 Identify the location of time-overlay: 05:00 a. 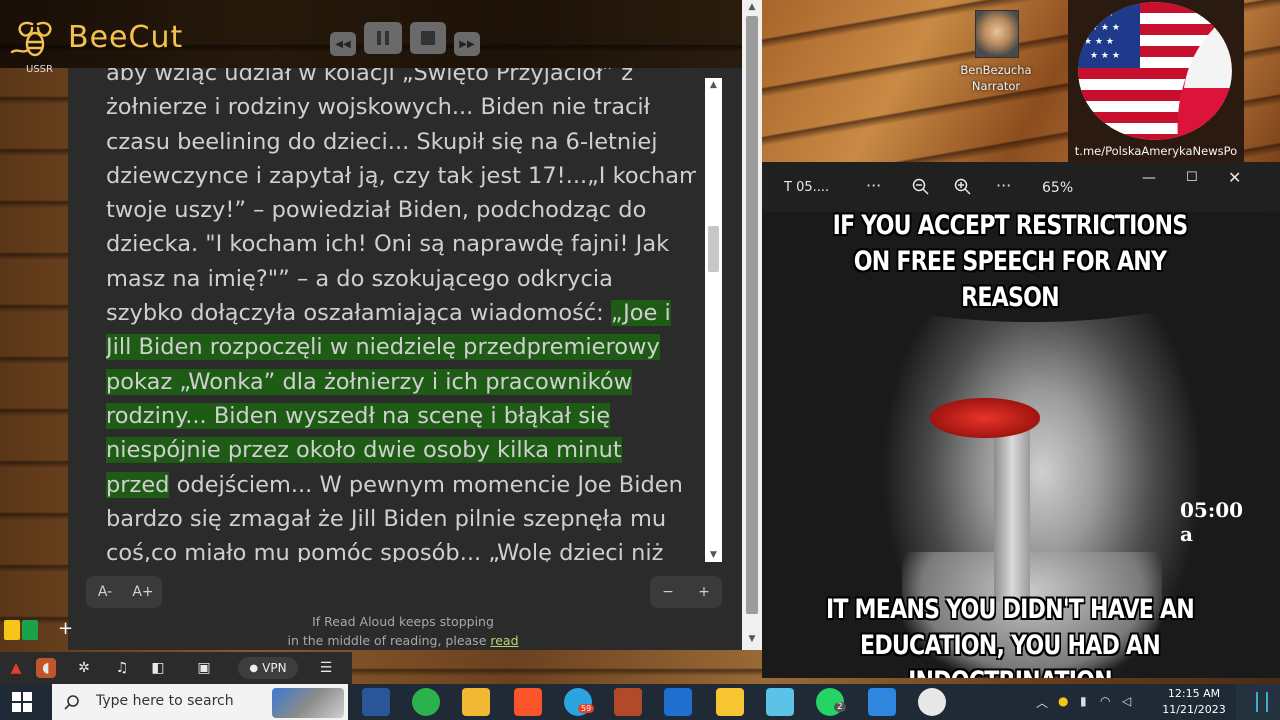
(1212, 522).